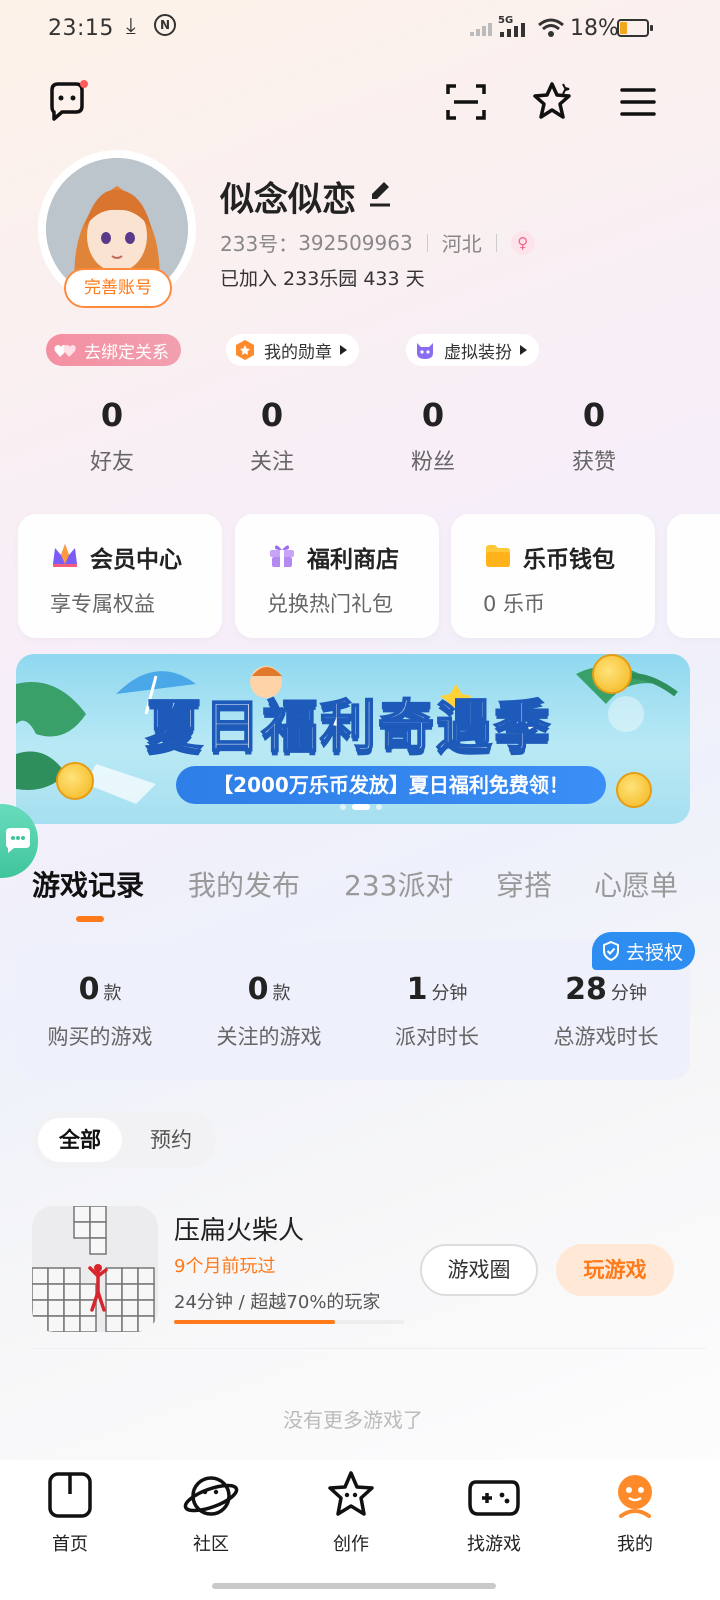 The image size is (720, 1600). What do you see at coordinates (118, 288) in the screenshot?
I see `complete-account-button: 完善账号` at bounding box center [118, 288].